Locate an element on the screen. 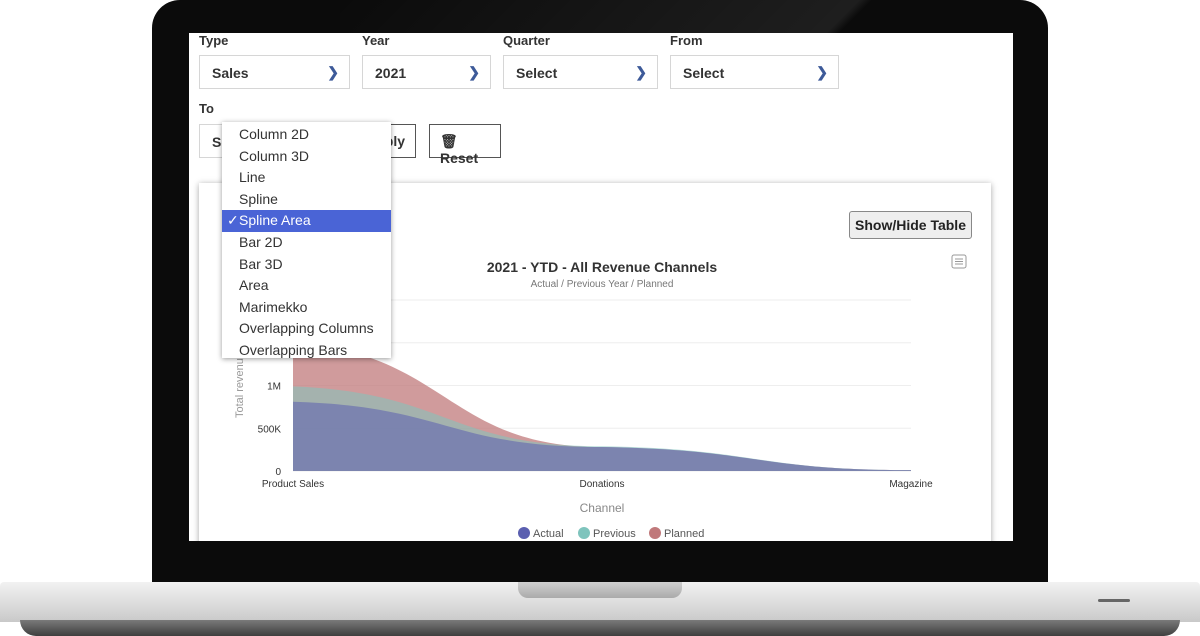  from-value: Select is located at coordinates (704, 73).